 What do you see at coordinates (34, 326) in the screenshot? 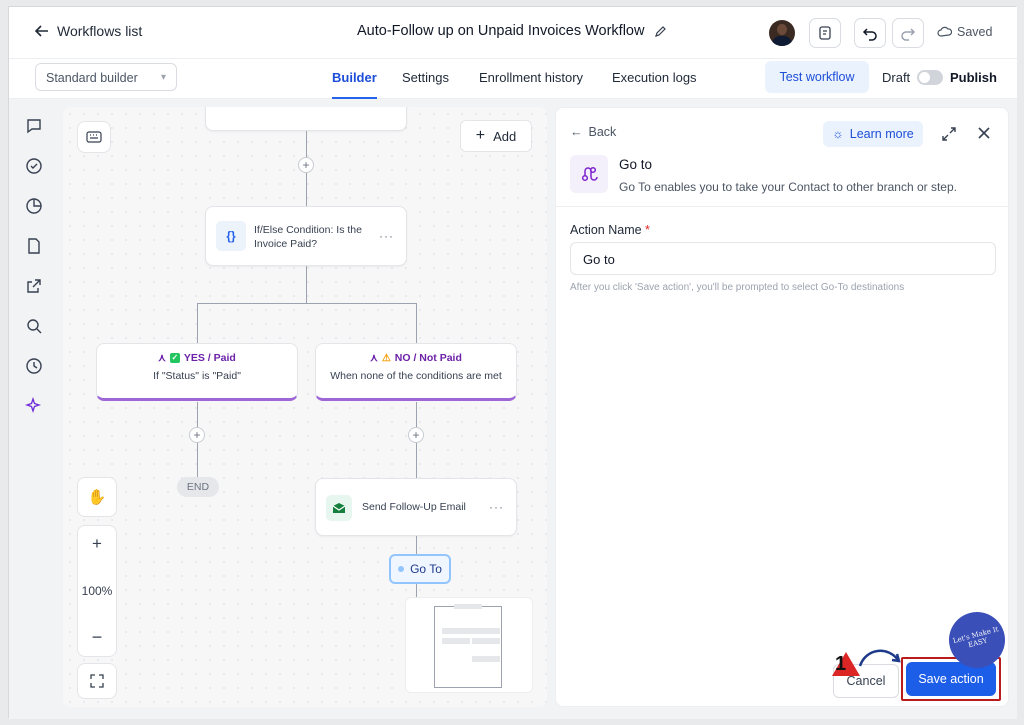
I see `search-icon` at bounding box center [34, 326].